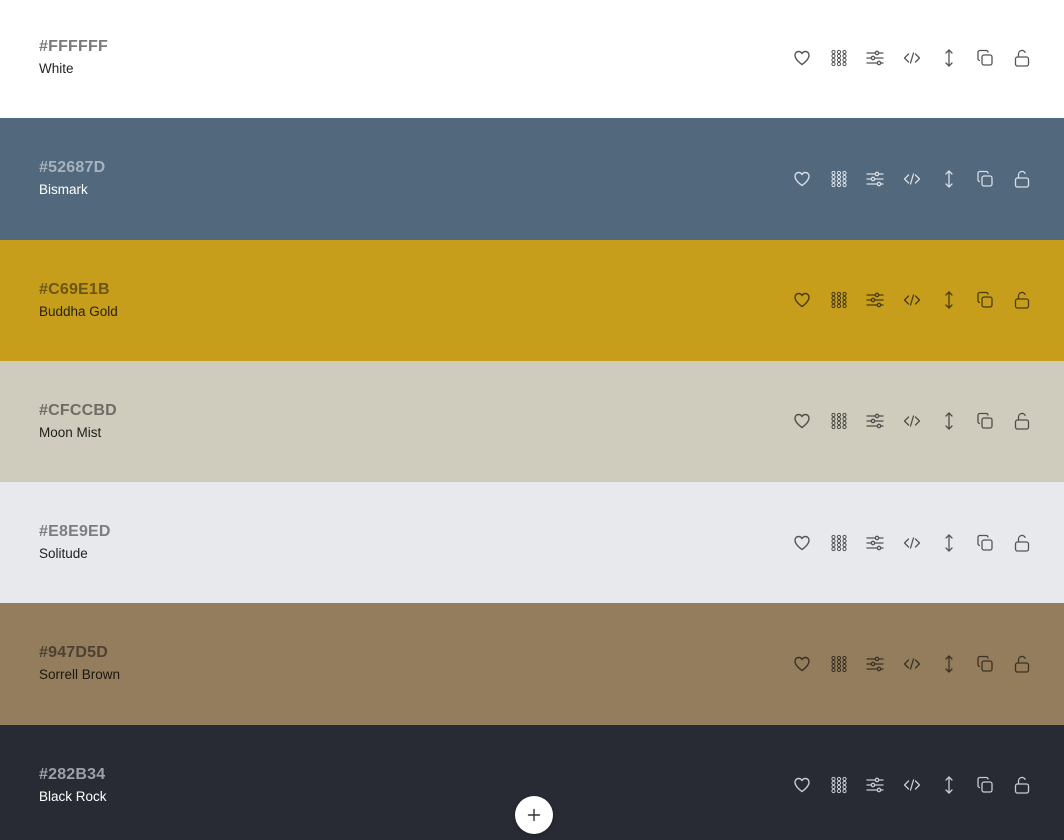 The height and width of the screenshot is (840, 1064). Describe the element at coordinates (73, 47) in the screenshot. I see `color-hex-label: #FFFFFF` at that location.